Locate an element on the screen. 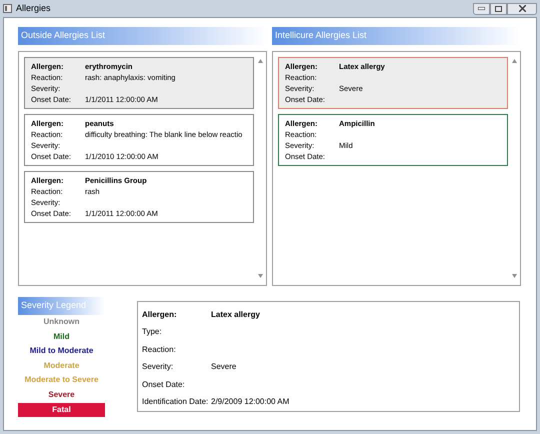 This screenshot has width=540, height=434. panel-header: Severity Legend is located at coordinates (61, 306).